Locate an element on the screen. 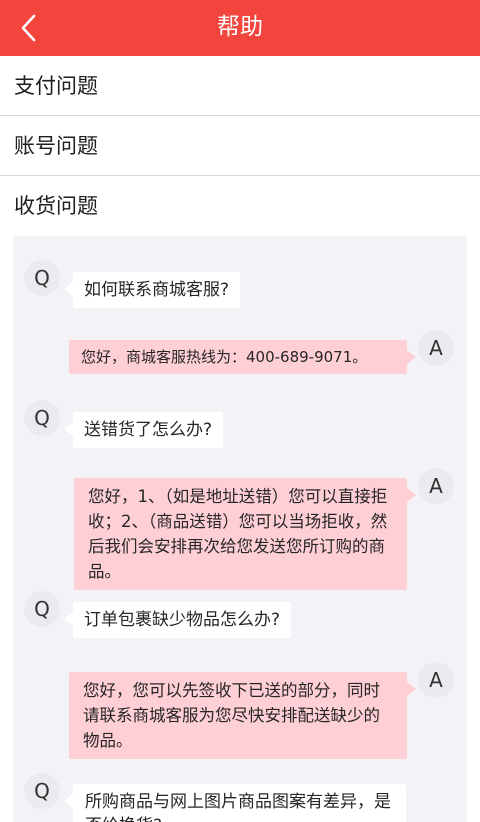 This screenshot has height=822, width=480. menu-item-account: 账号问题 is located at coordinates (240, 146).